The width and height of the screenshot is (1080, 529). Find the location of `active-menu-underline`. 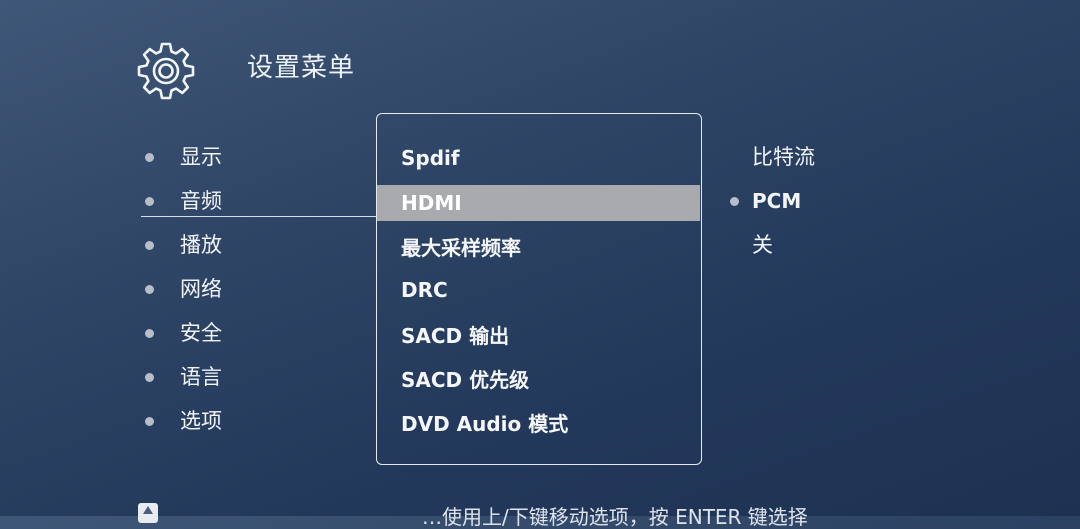

active-menu-underline is located at coordinates (259, 216).